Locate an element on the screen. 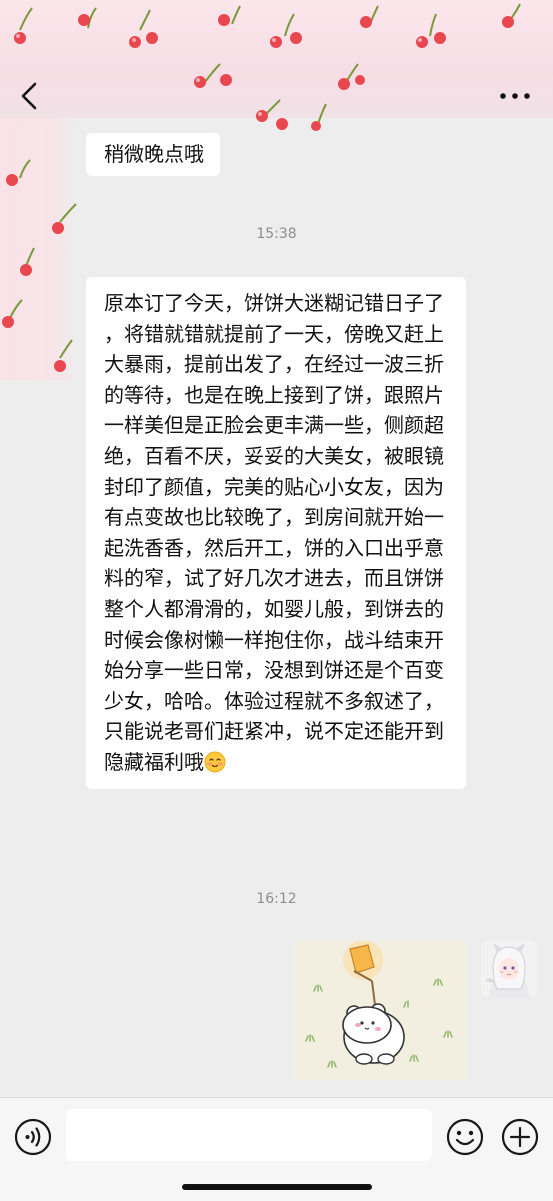  chat-nav-bar is located at coordinates (276, 96).